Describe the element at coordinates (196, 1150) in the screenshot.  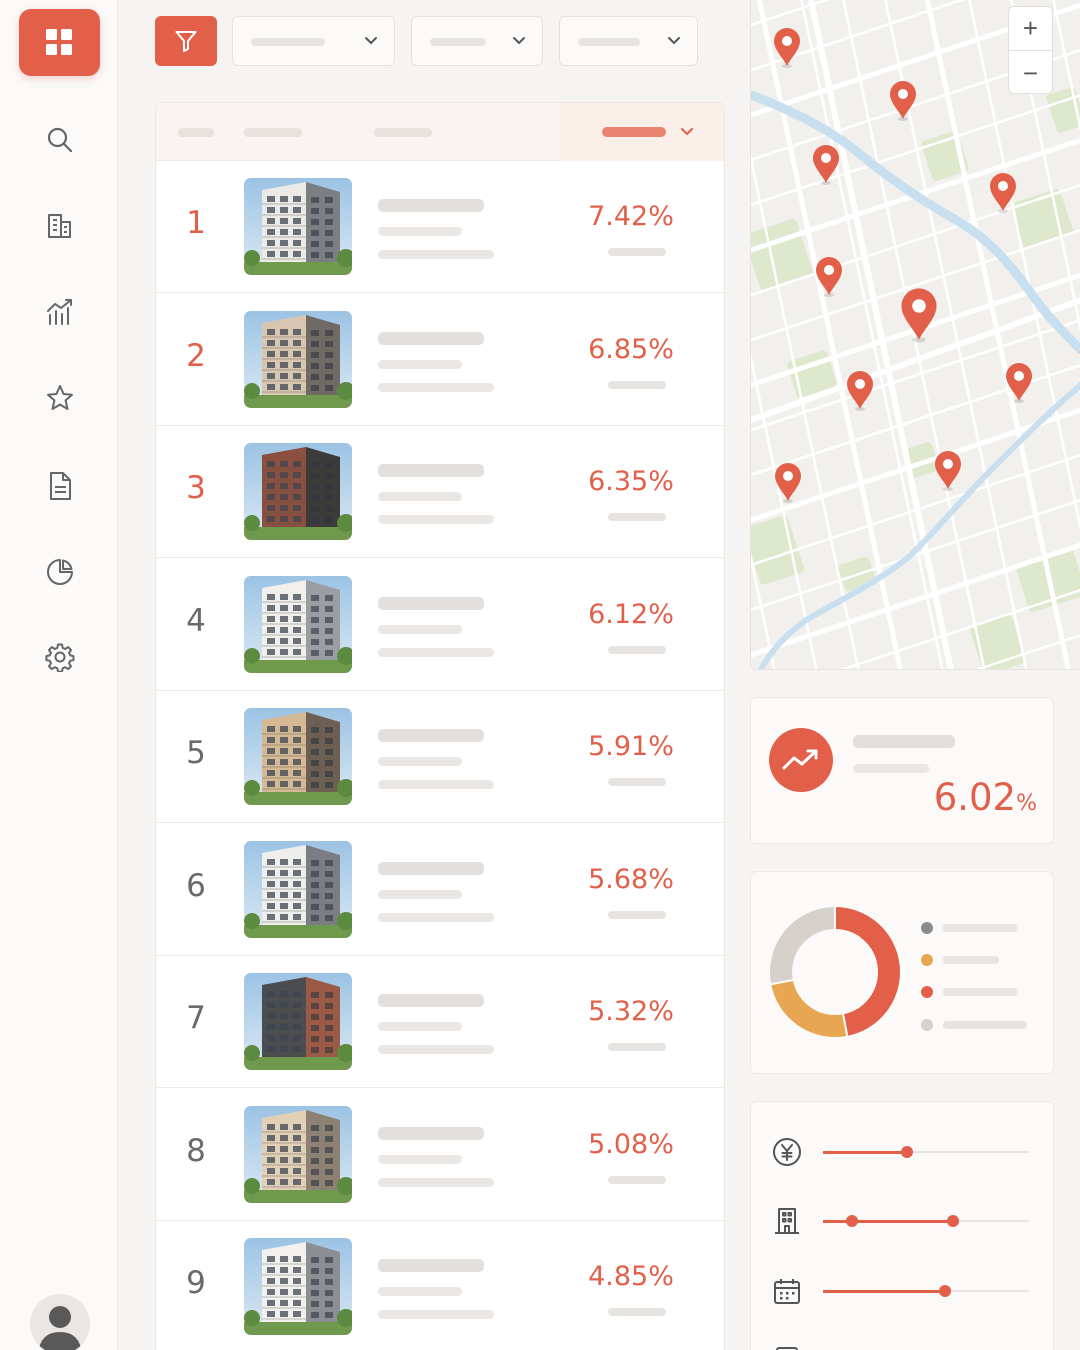
I see `rank-number: 8` at that location.